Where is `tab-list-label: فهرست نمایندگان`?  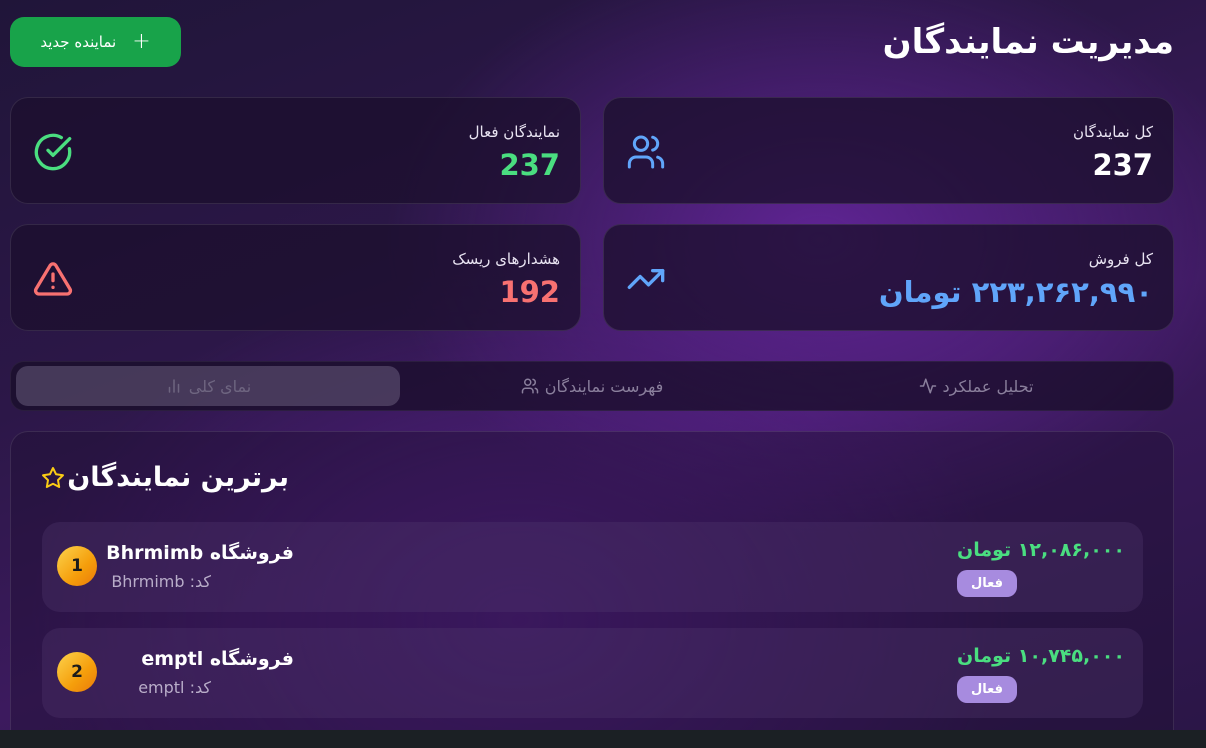 tab-list-label: فهرست نمایندگان is located at coordinates (604, 386).